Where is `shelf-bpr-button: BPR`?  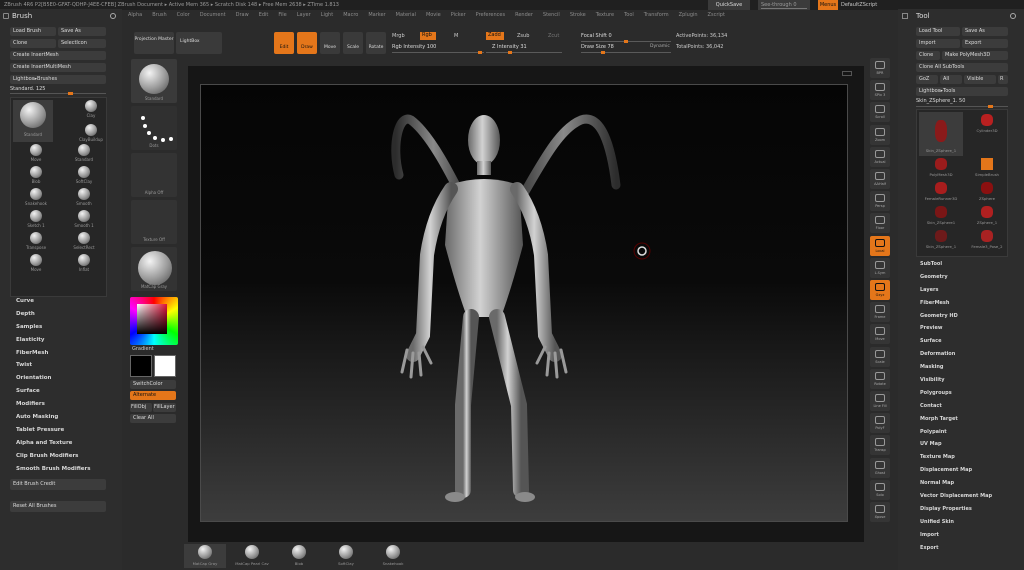 shelf-bpr-button: BPR is located at coordinates (880, 68).